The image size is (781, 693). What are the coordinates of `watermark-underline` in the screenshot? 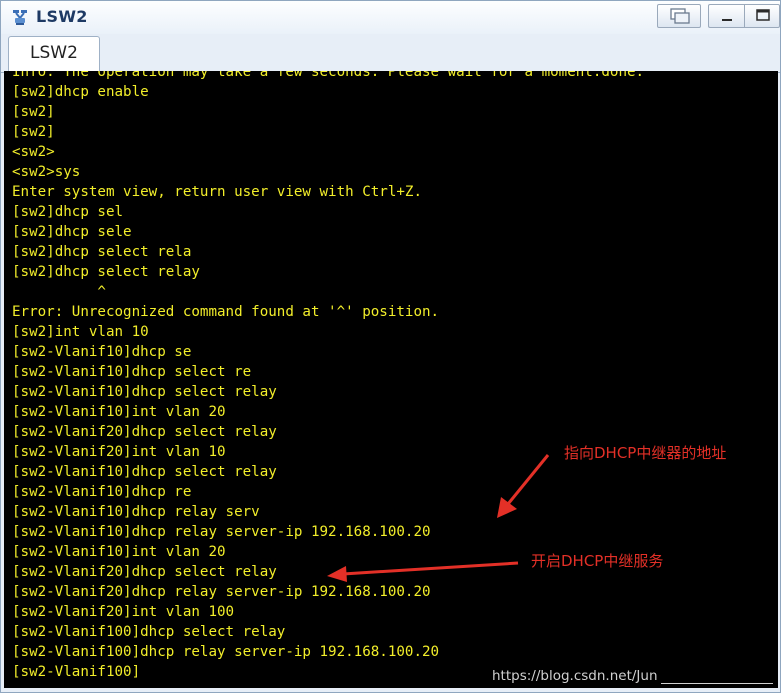 It's located at (717, 683).